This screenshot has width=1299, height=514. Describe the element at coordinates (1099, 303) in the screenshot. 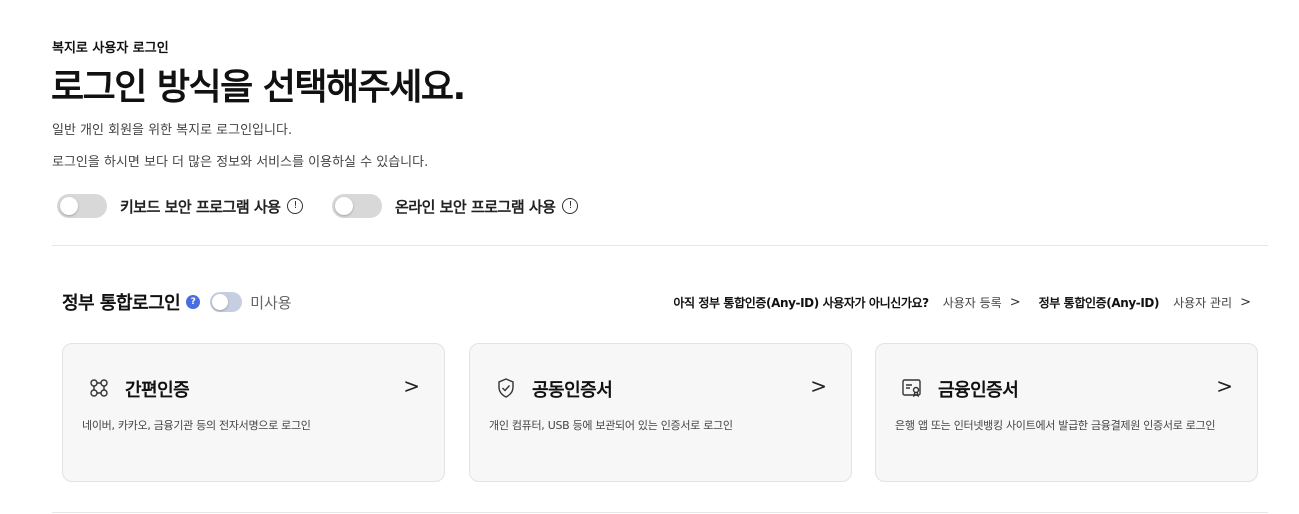

I see `any-id-label: 정부 통합인증(Any-ID)` at that location.